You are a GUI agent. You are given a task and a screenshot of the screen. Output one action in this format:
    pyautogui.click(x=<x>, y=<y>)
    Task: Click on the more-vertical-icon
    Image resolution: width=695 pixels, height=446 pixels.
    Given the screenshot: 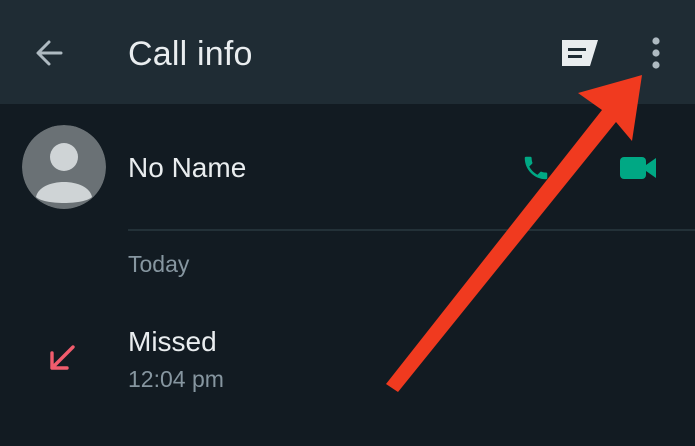 What is the action you would take?
    pyautogui.click(x=656, y=53)
    